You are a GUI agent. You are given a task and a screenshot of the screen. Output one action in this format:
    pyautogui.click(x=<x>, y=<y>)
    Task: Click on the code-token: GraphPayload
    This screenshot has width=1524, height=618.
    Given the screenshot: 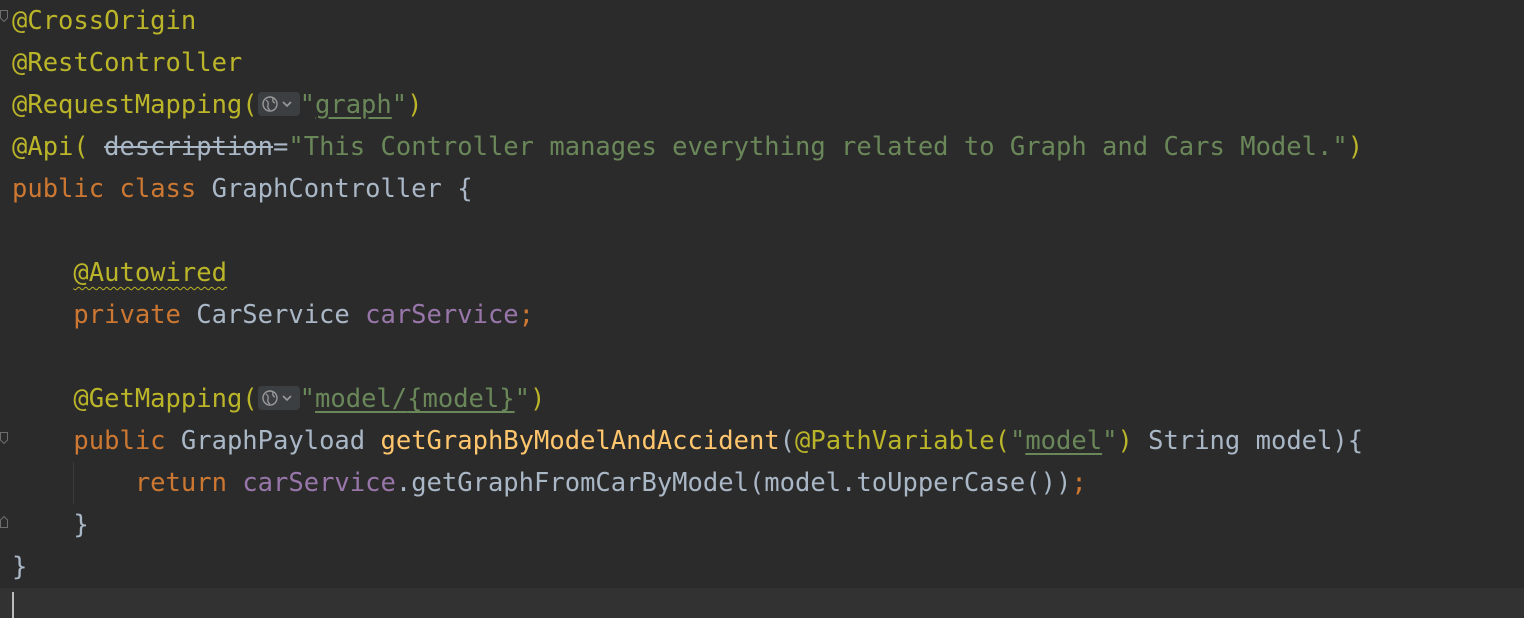 What is the action you would take?
    pyautogui.click(x=273, y=441)
    